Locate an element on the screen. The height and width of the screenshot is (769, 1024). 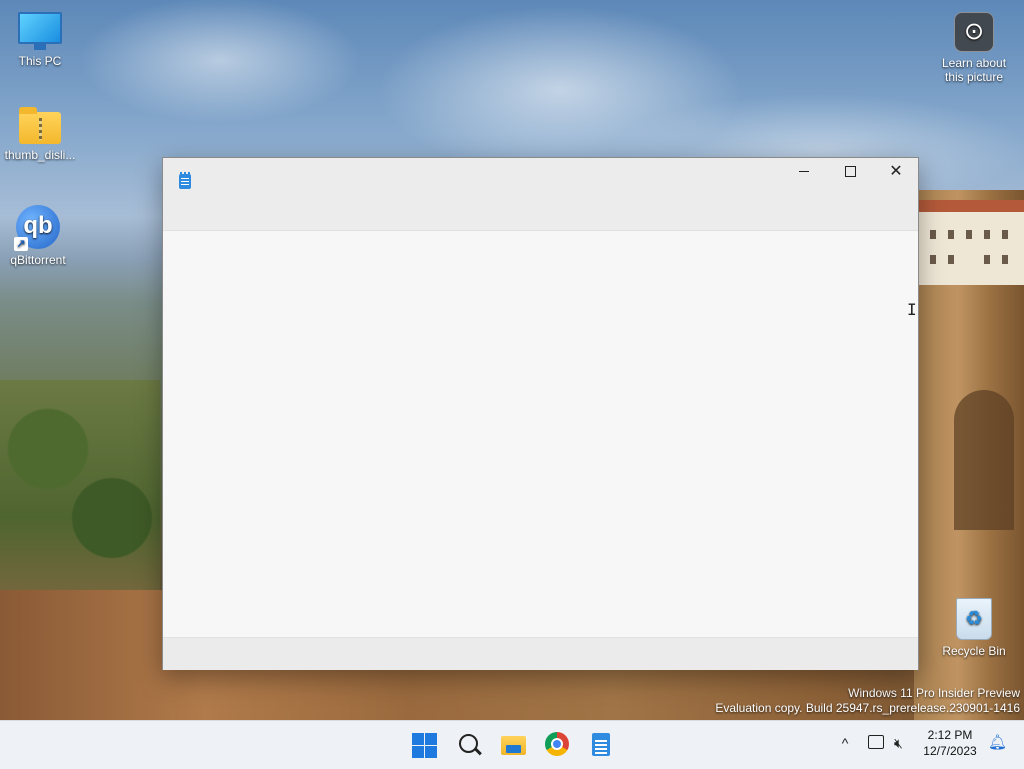
qbittorrent-icon: qb ↗ is located at coordinates (37, 228).